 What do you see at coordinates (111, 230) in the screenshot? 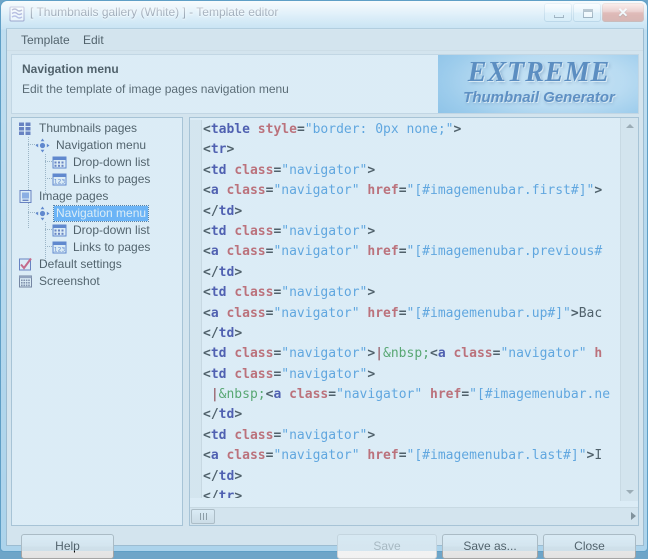
I see `tree-item-label: Drop-down list` at bounding box center [111, 230].